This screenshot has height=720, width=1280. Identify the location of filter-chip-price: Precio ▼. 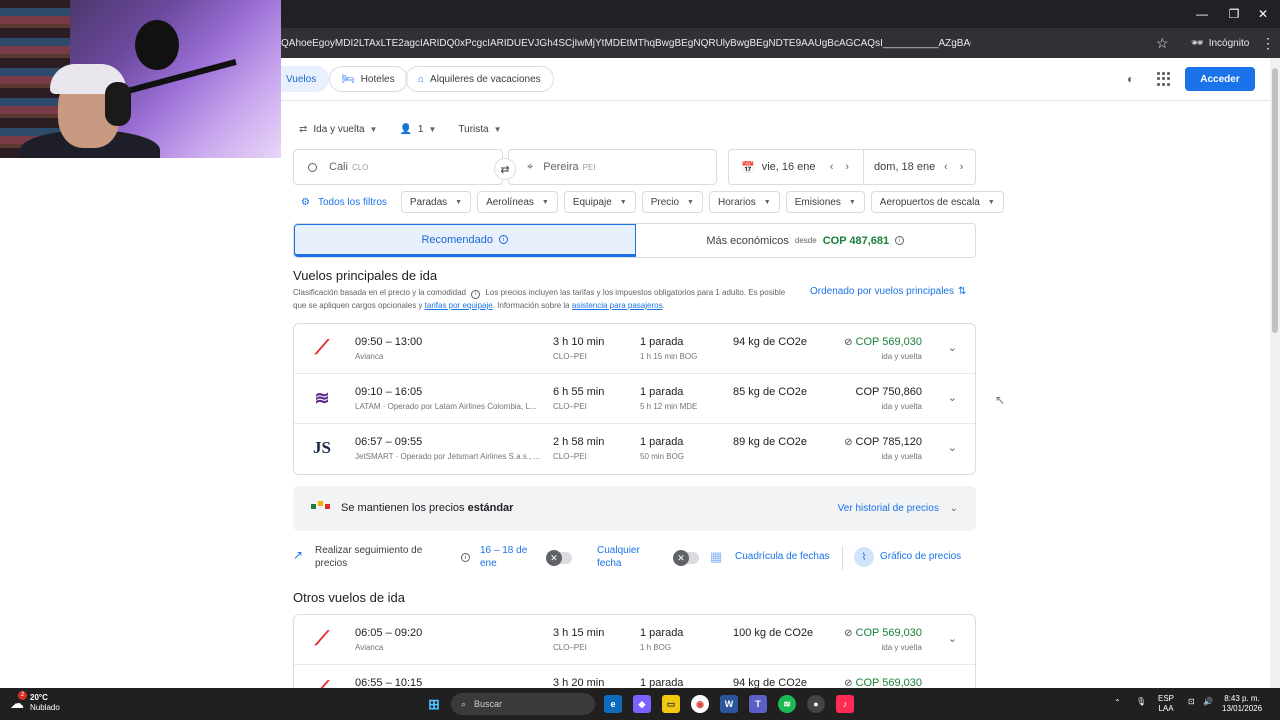
(672, 202).